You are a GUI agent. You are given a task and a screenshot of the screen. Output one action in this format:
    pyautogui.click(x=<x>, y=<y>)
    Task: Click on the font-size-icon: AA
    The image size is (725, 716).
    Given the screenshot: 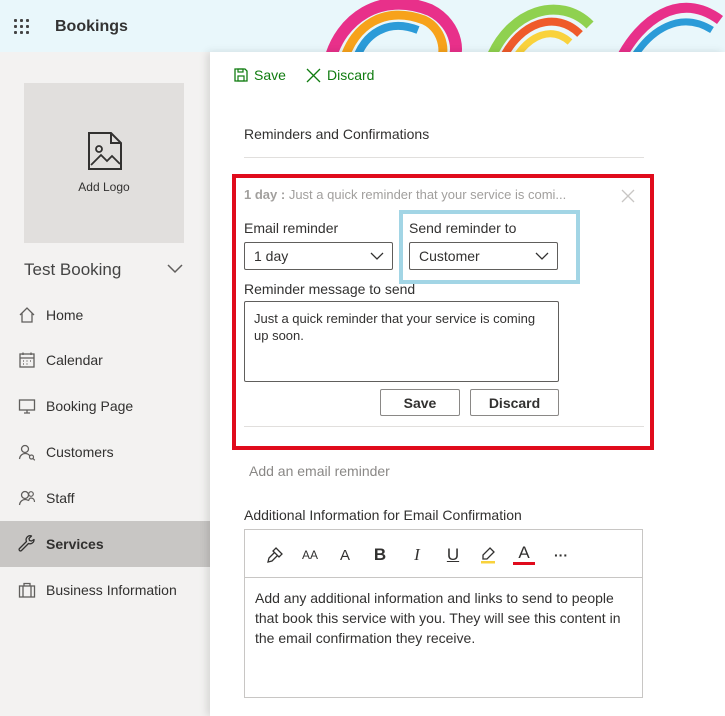 What is the action you would take?
    pyautogui.click(x=310, y=555)
    